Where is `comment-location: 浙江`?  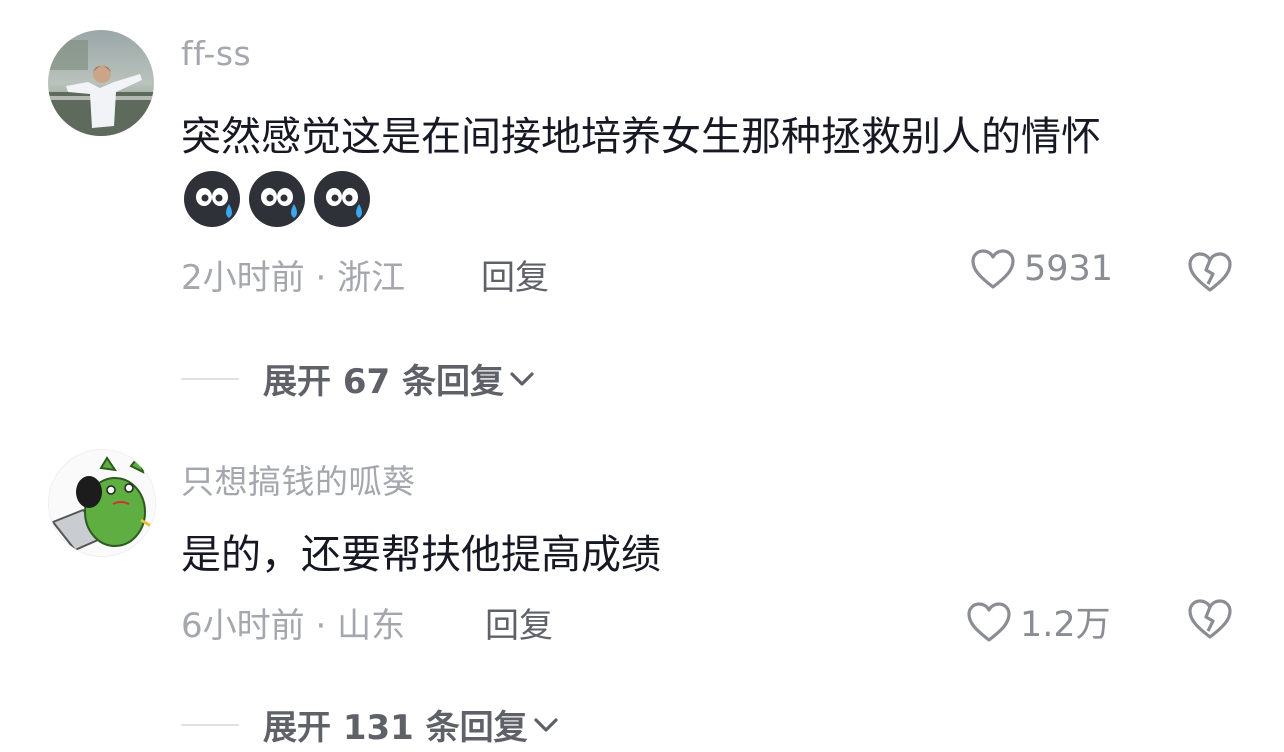 comment-location: 浙江 is located at coordinates (371, 278).